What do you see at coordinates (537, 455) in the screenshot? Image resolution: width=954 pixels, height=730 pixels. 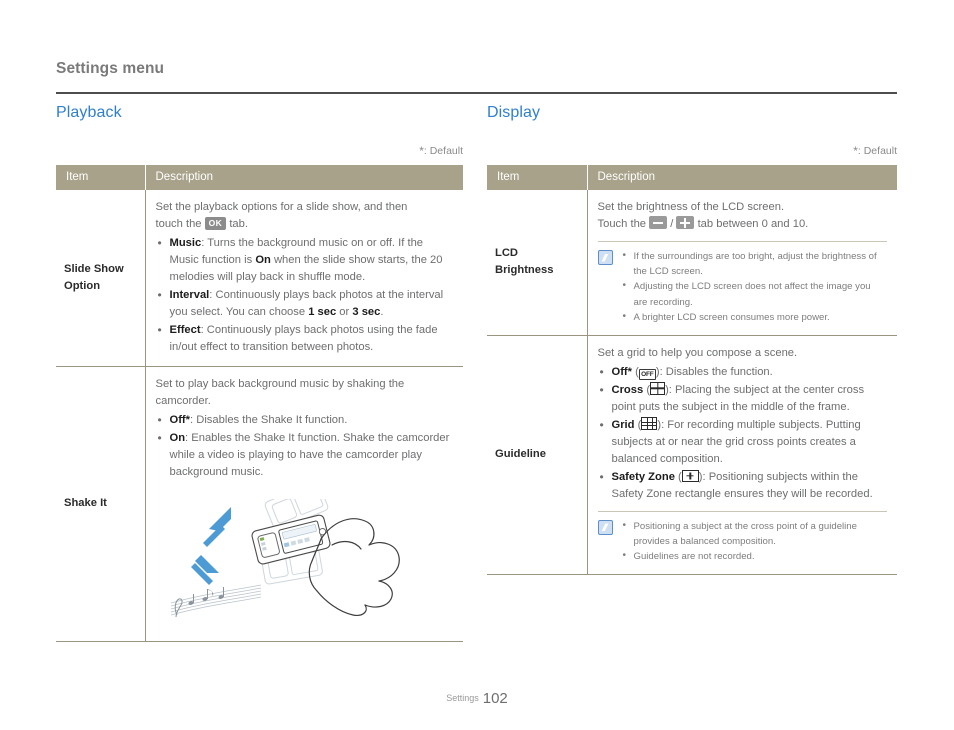 I see `row-item-guideline: Guideline` at bounding box center [537, 455].